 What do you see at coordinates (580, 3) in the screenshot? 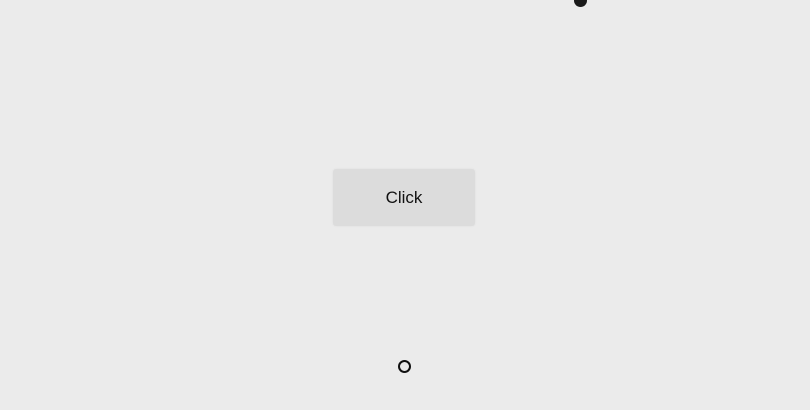
I see `filled-circle-icon` at bounding box center [580, 3].